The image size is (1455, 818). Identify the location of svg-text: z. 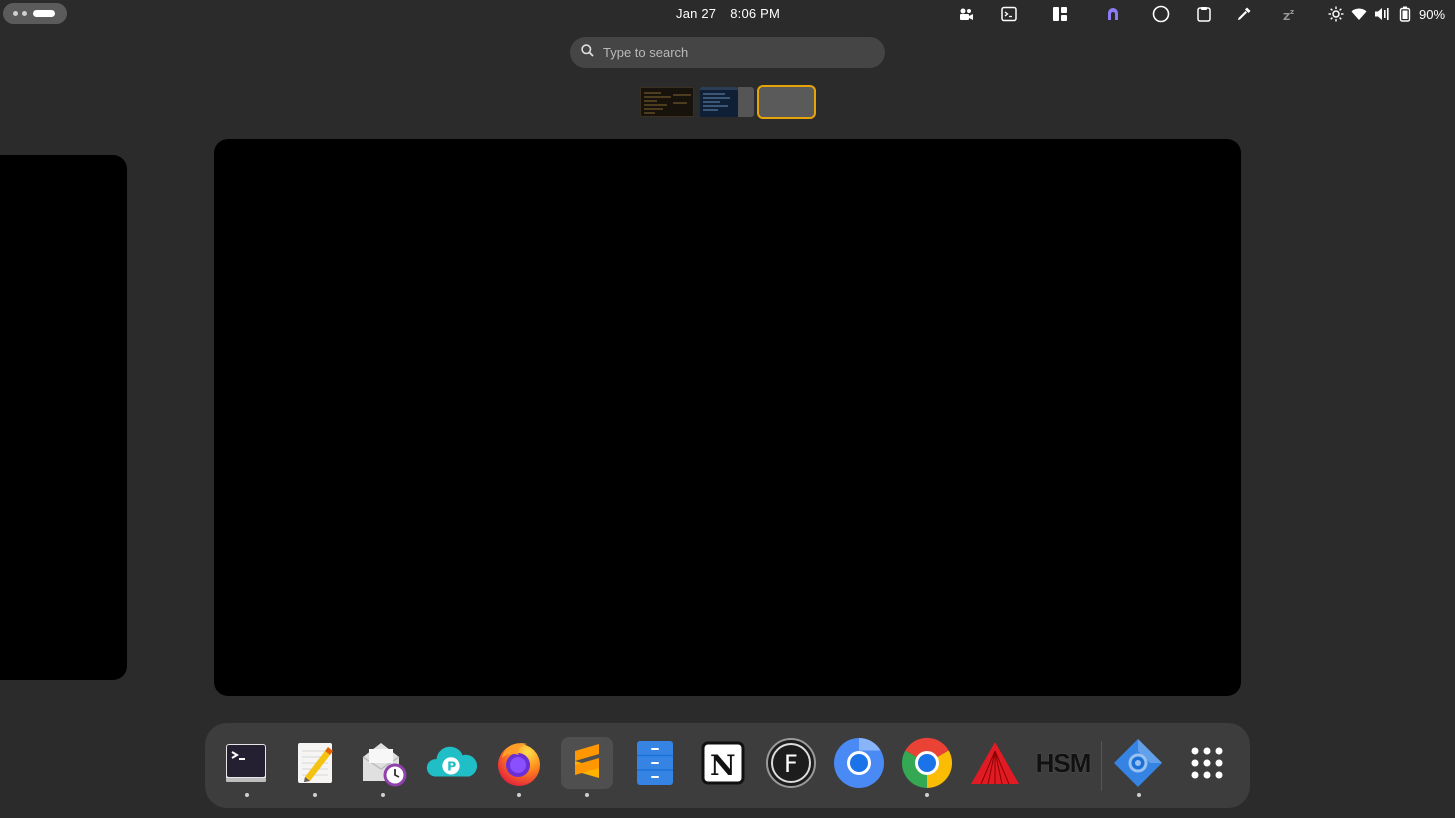
(1292, 12).